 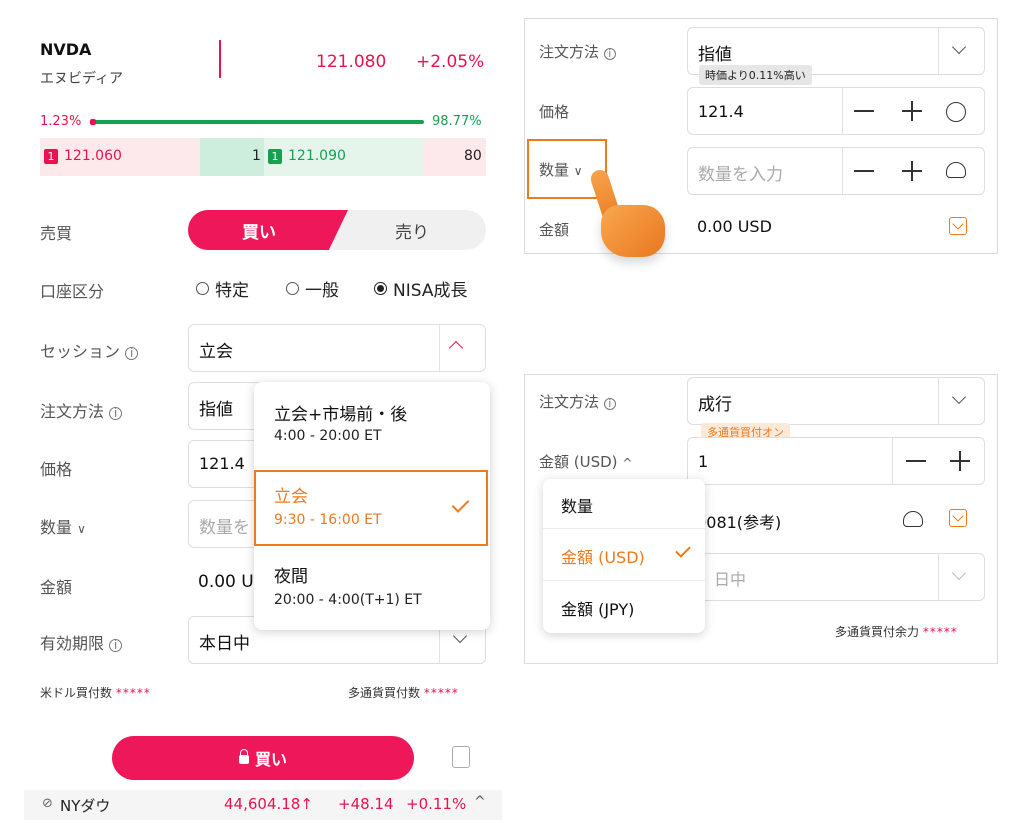 I want to click on side-label: 売買, so click(x=56, y=233).